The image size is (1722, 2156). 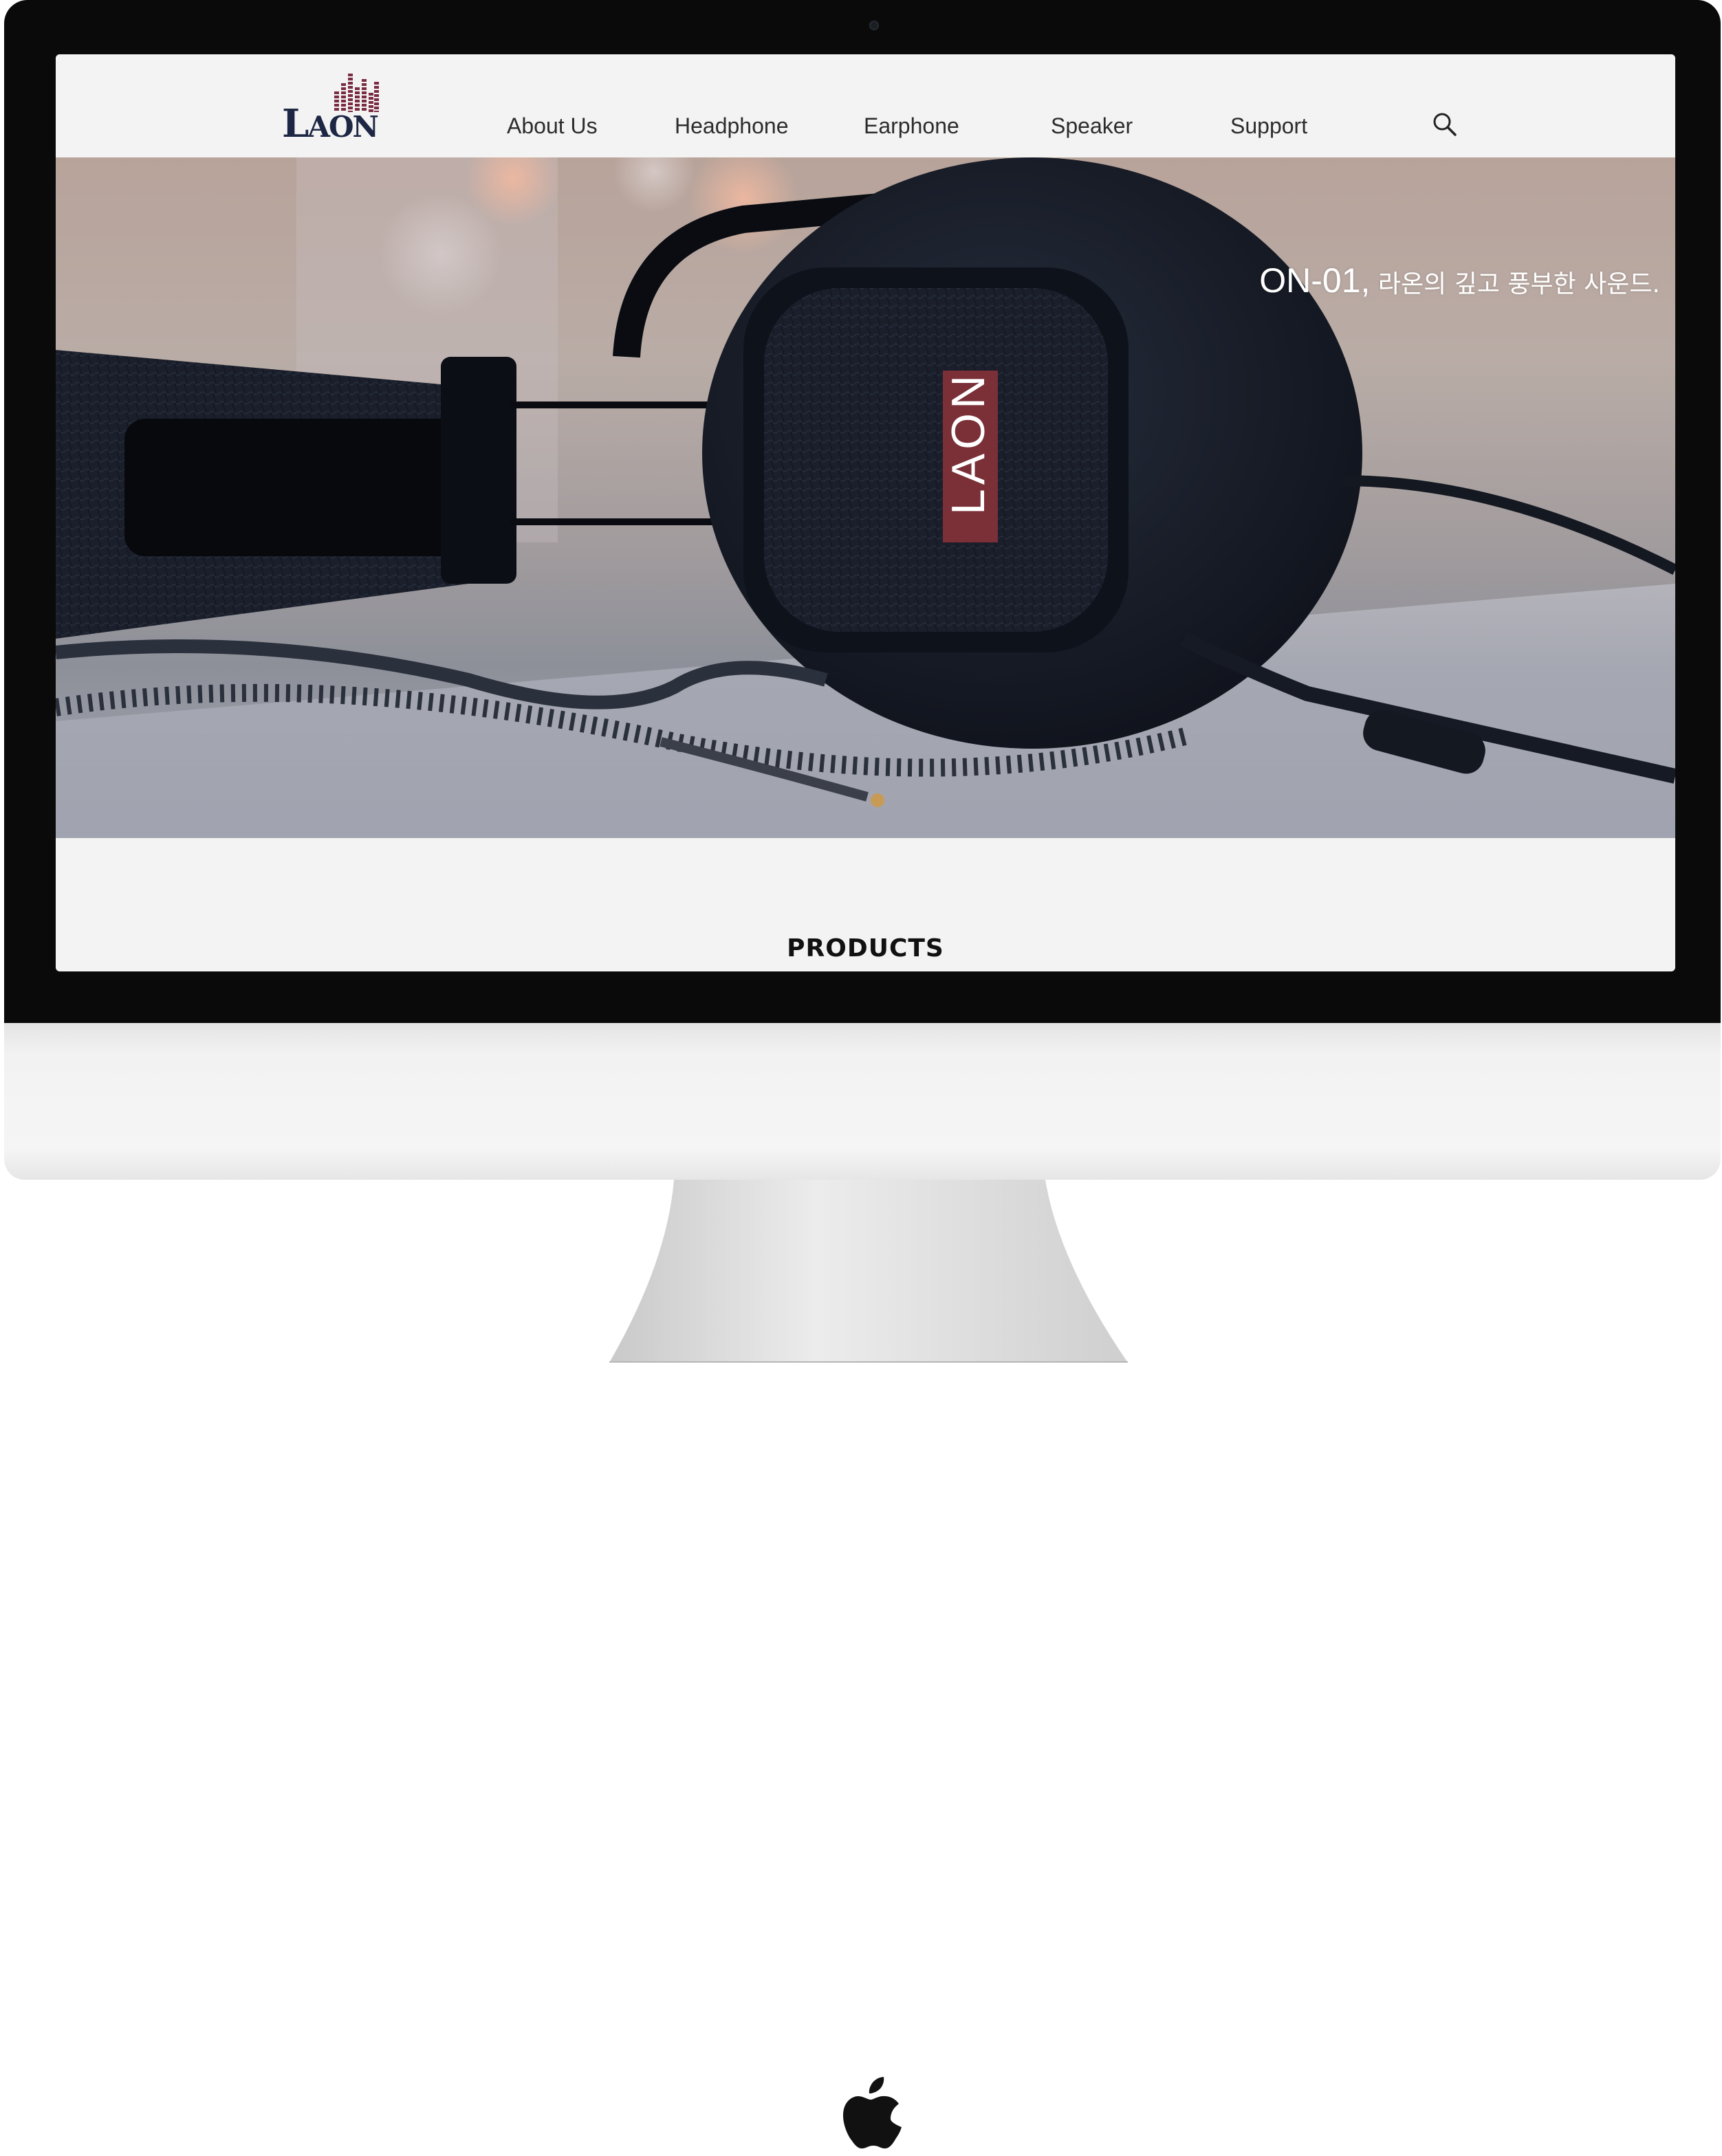 I want to click on nav-support: Support, so click(x=1269, y=126).